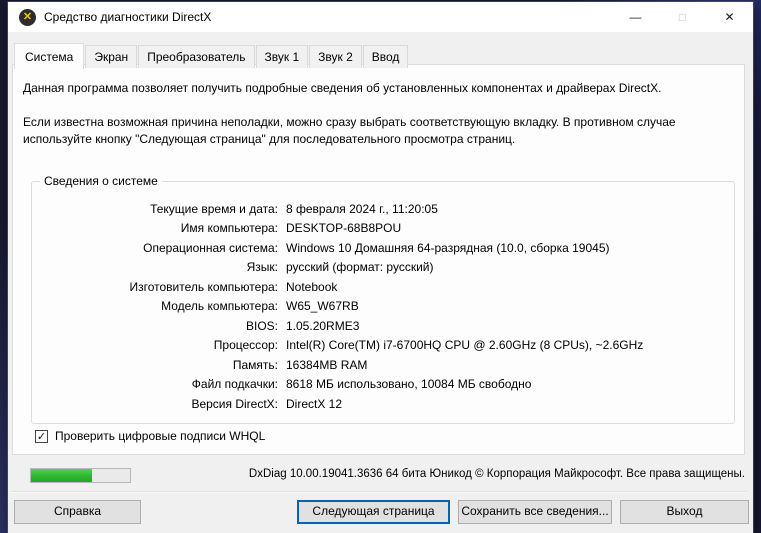  I want to click on maximize-button: □, so click(682, 17).